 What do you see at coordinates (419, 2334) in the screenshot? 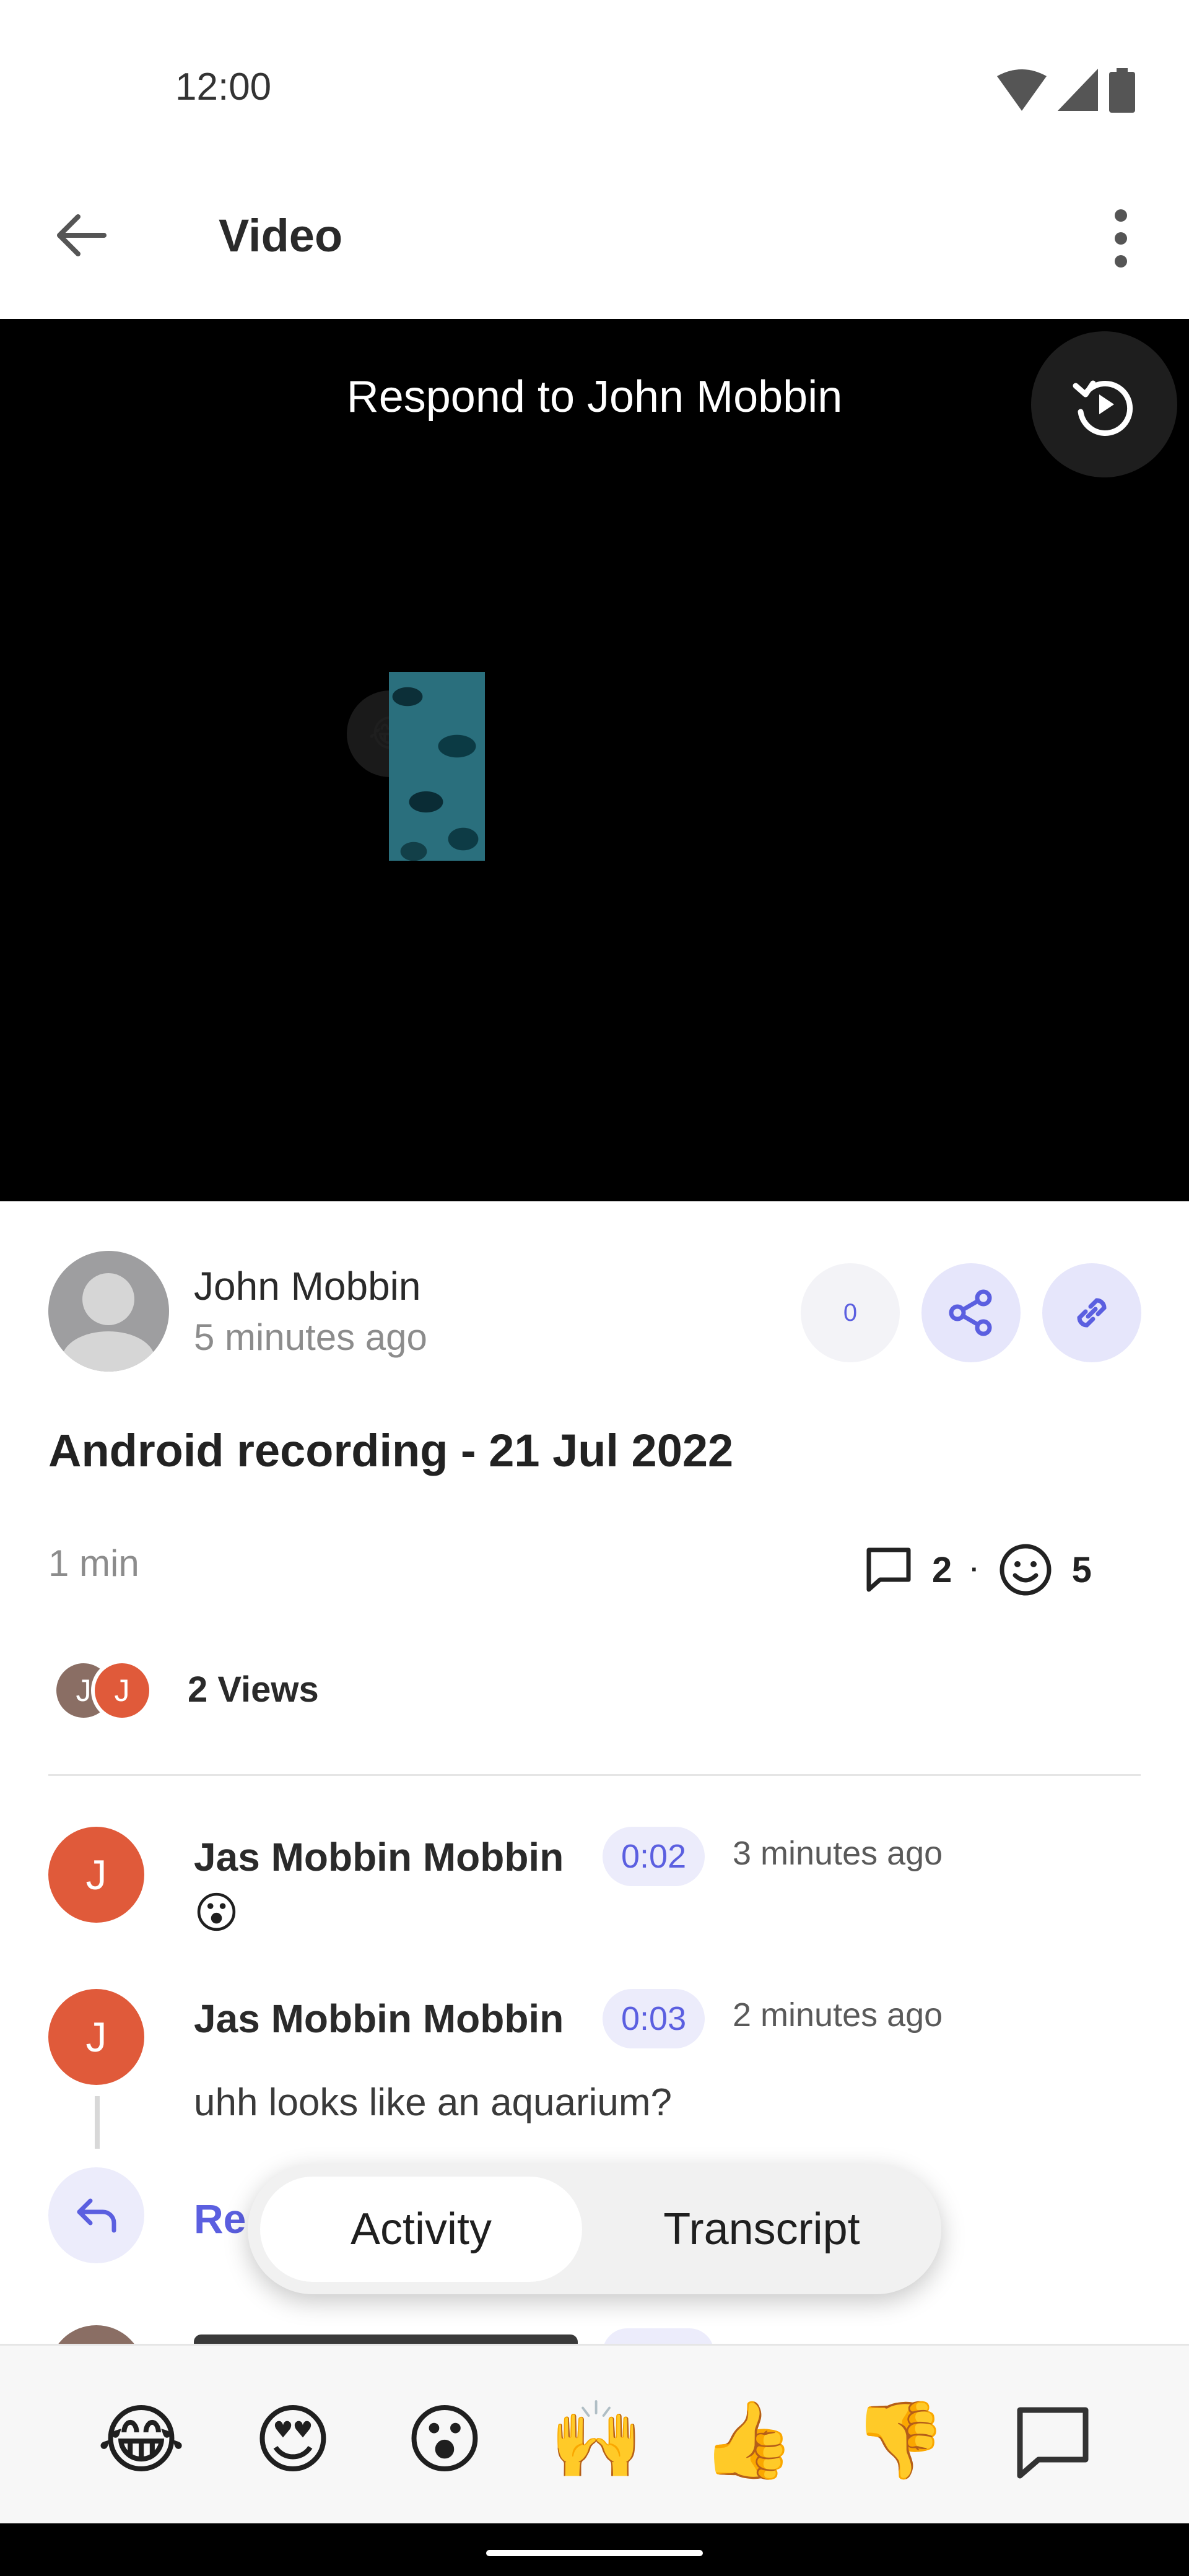
I see `partial-comment` at bounding box center [419, 2334].